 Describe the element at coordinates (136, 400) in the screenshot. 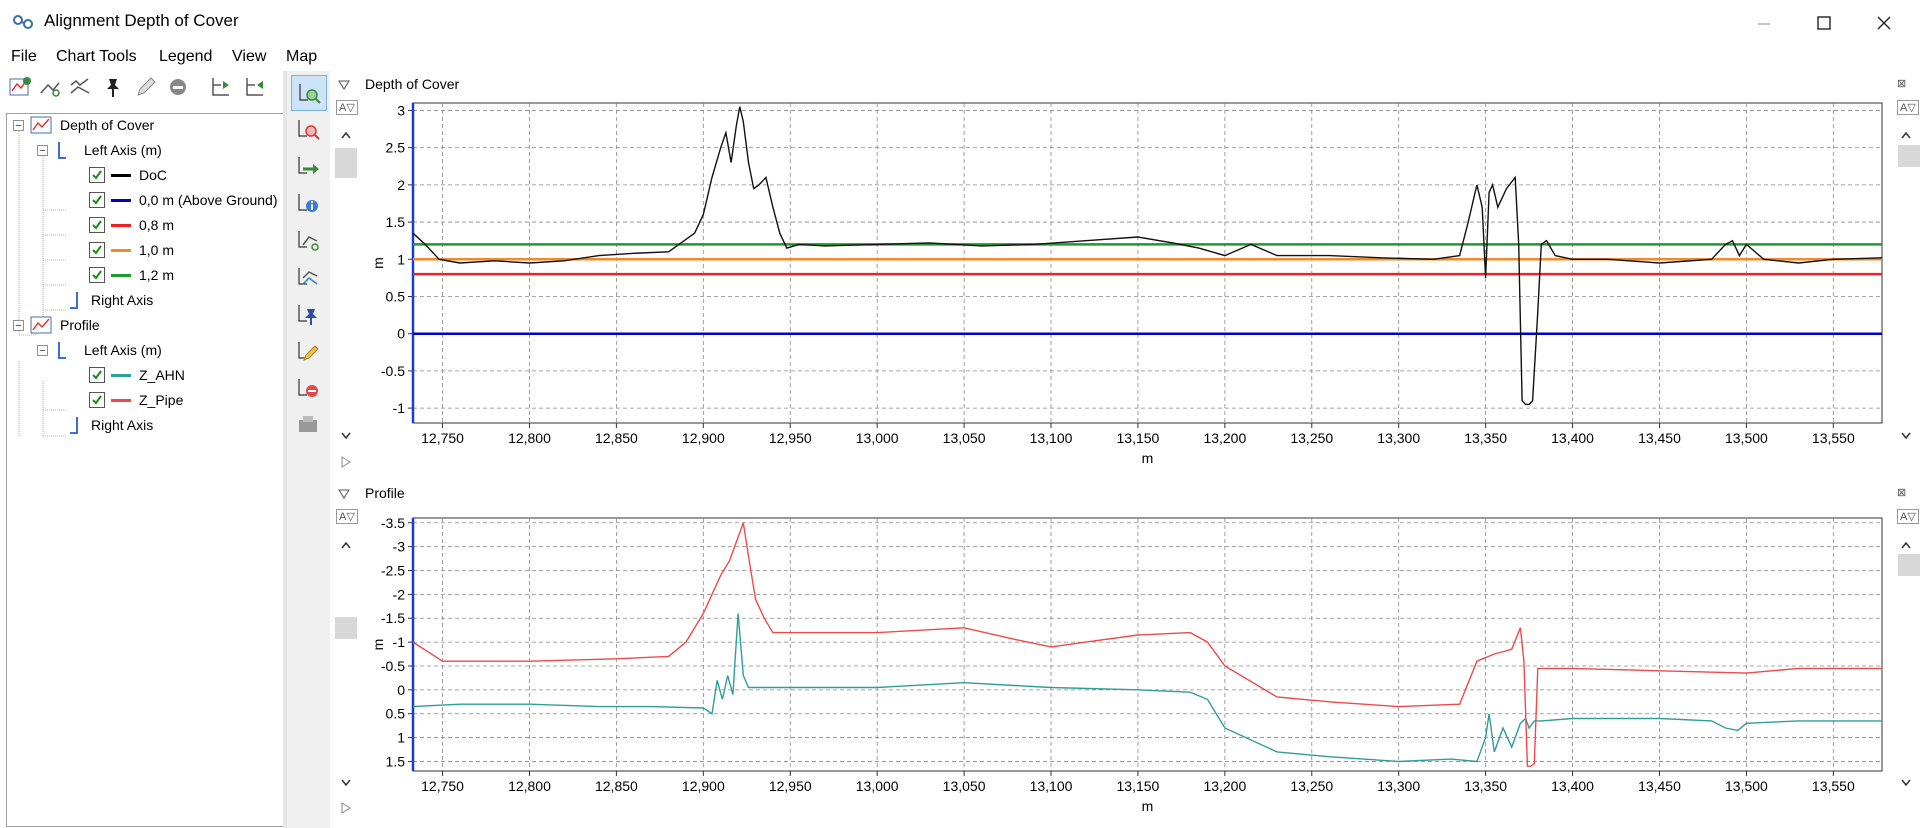

I see `tree-node-z-pipe: Z_Pipe` at that location.